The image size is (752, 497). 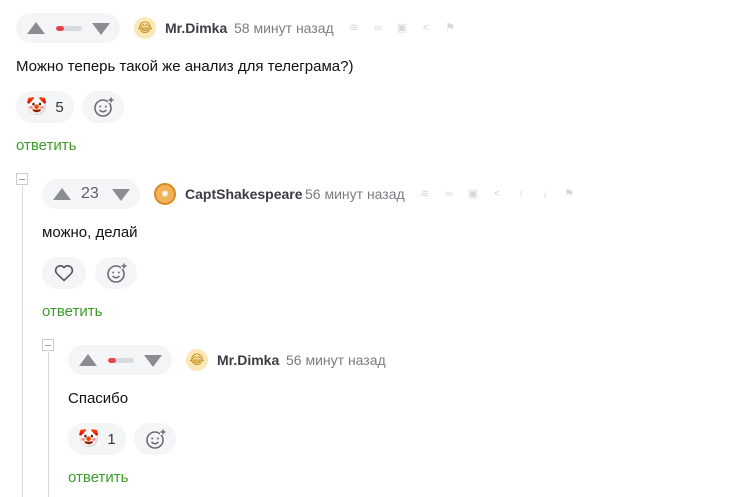 I want to click on comment-tools: ≋ ∞ ▣ < ⚑, so click(x=402, y=28).